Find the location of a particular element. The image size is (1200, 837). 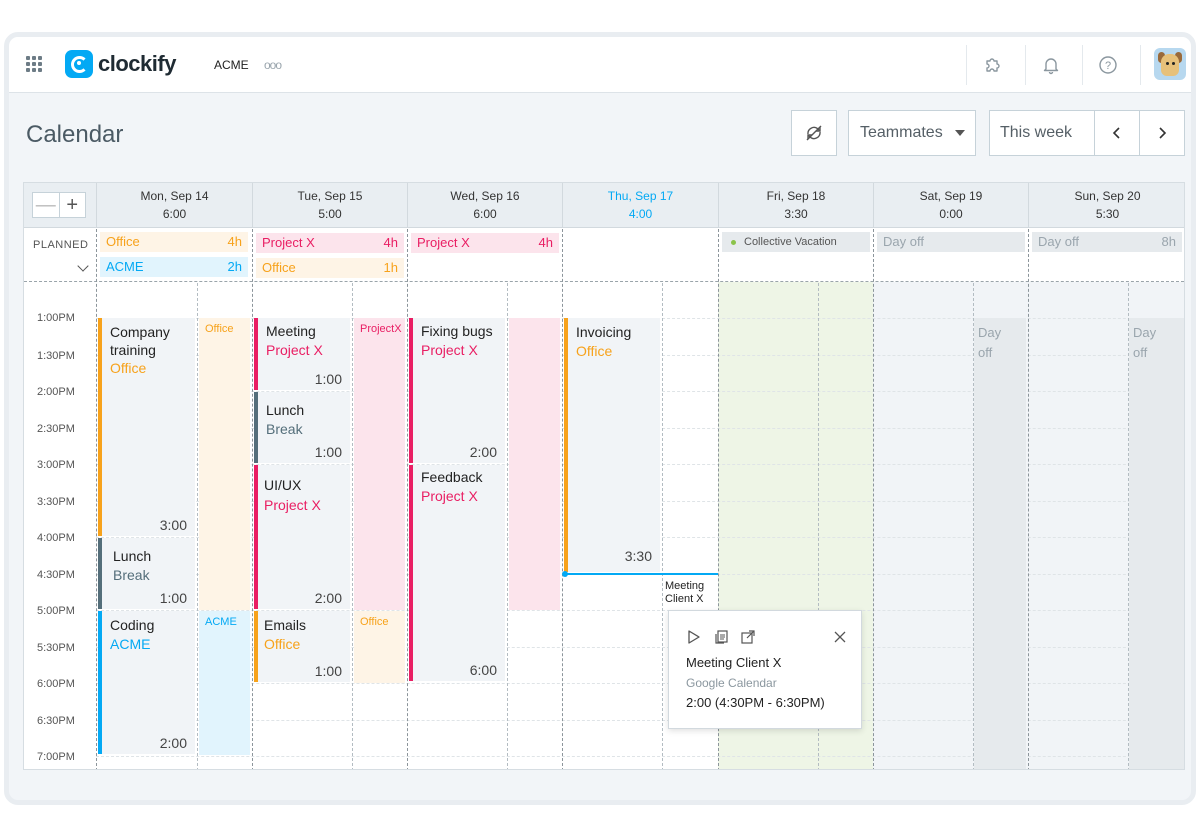

day-header-wed: Wed, Sep 16 6:00 is located at coordinates (484, 205).